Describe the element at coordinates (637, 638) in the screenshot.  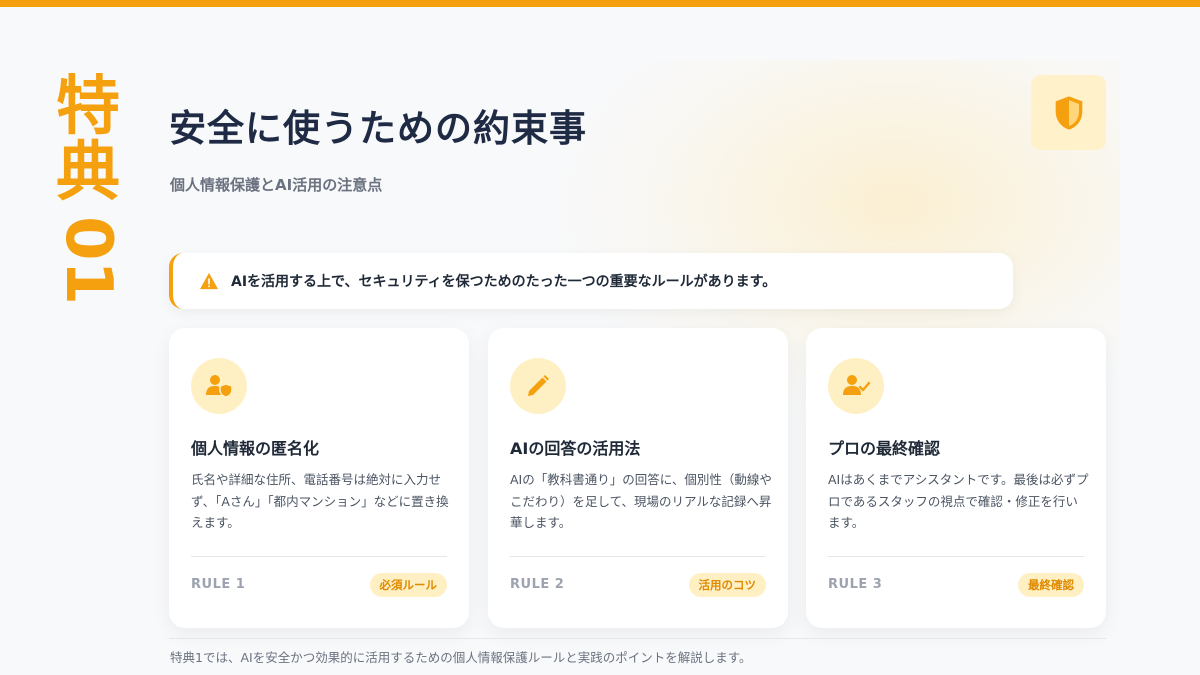
I see `footer-divider` at that location.